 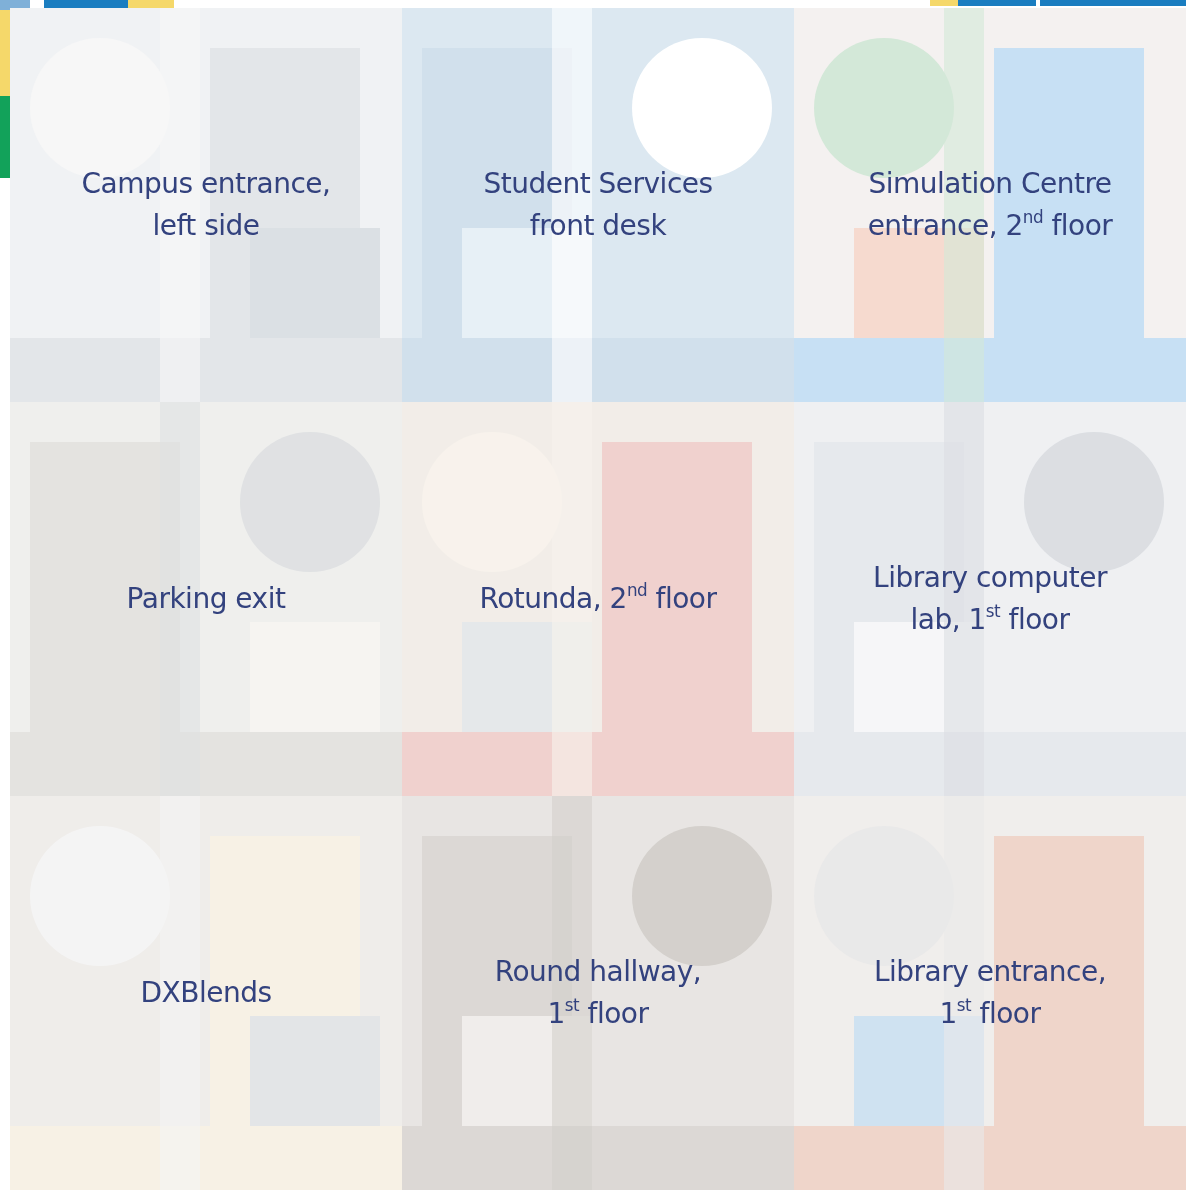 What do you see at coordinates (598, 205) in the screenshot?
I see `tile-caption: Student Services front desk` at bounding box center [598, 205].